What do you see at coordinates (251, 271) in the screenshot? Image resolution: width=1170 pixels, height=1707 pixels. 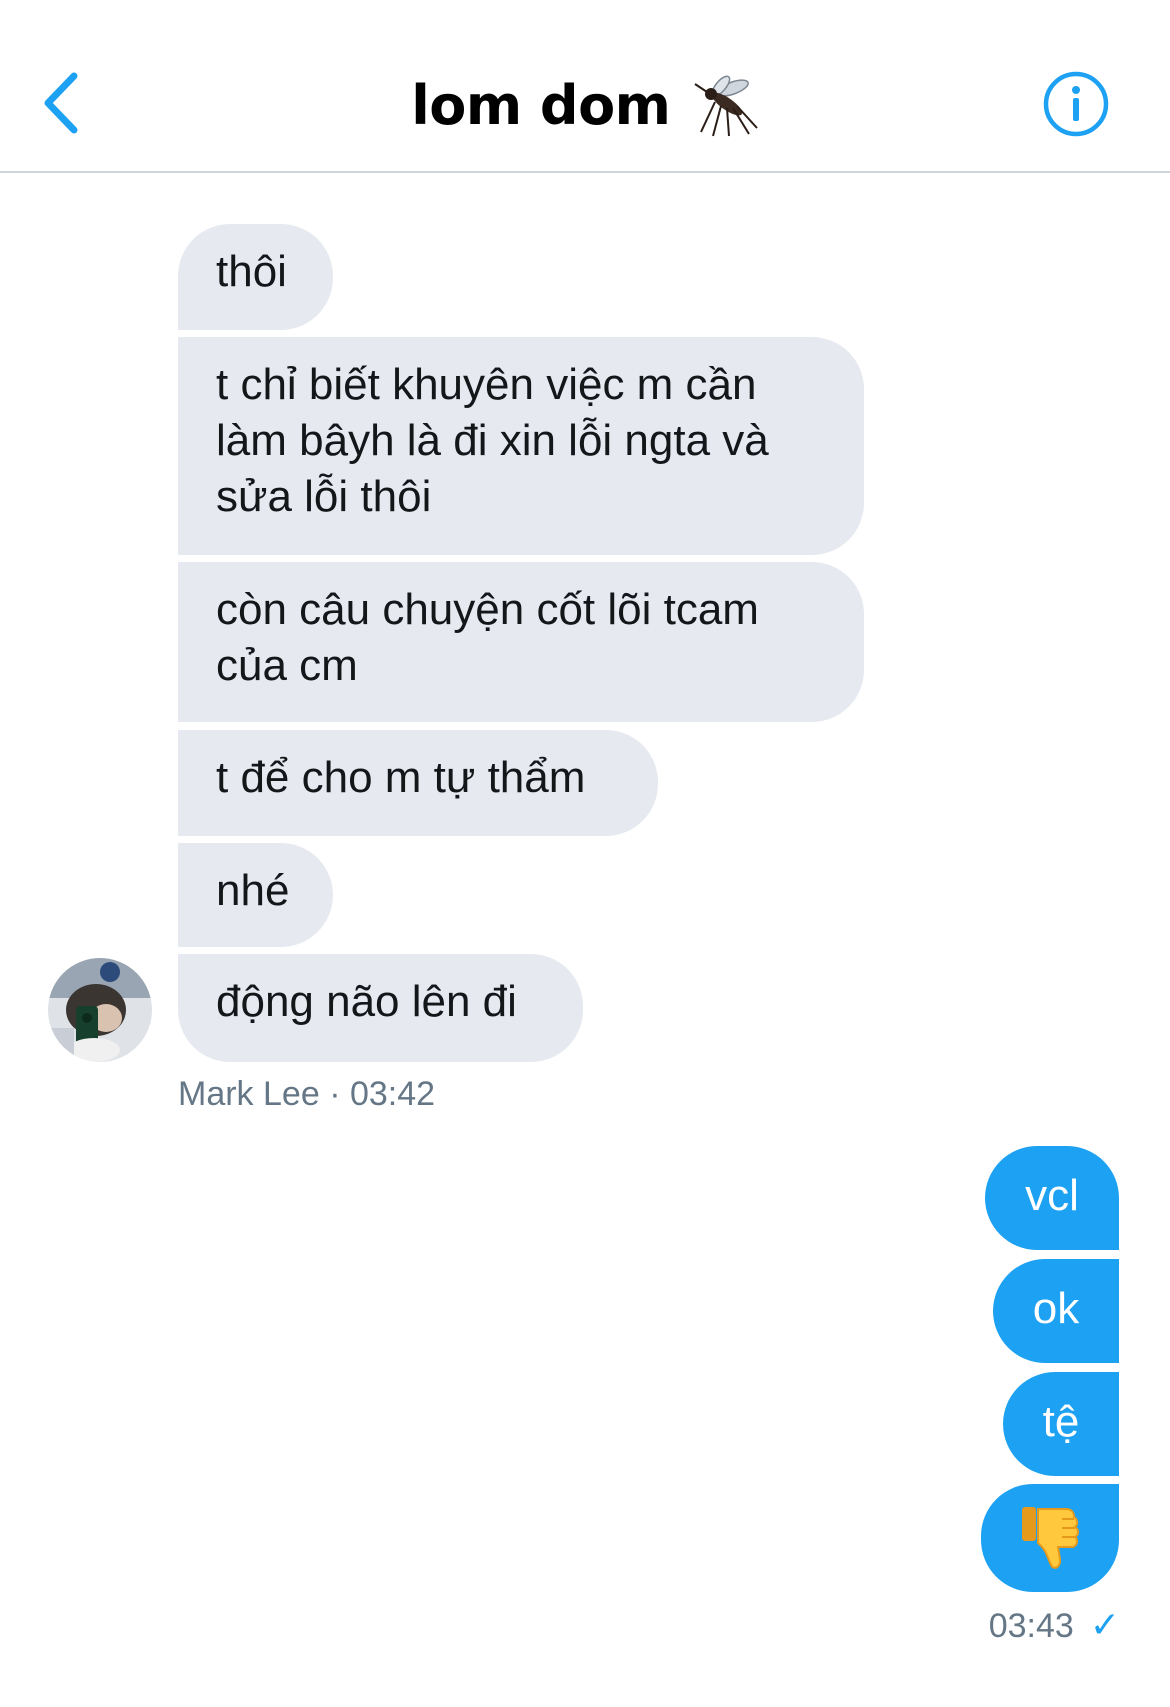 I see `message-text: thôi` at bounding box center [251, 271].